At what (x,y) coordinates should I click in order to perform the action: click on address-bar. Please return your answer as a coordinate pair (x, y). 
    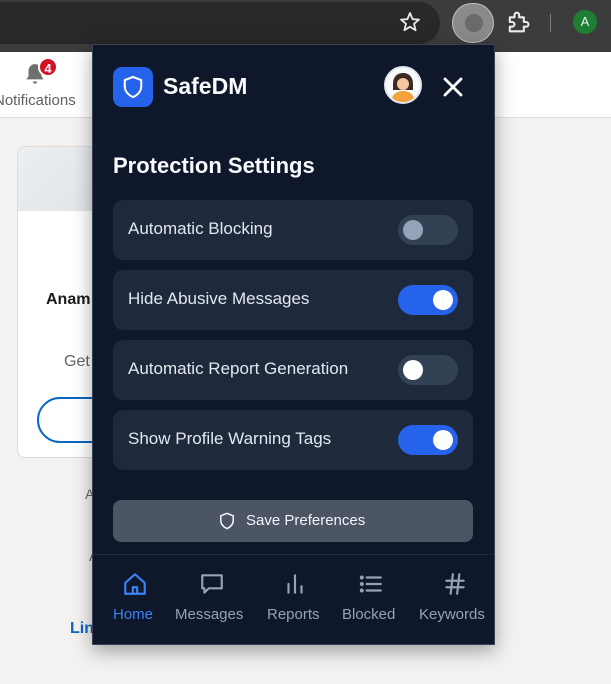
    Looking at the image, I should click on (220, 23).